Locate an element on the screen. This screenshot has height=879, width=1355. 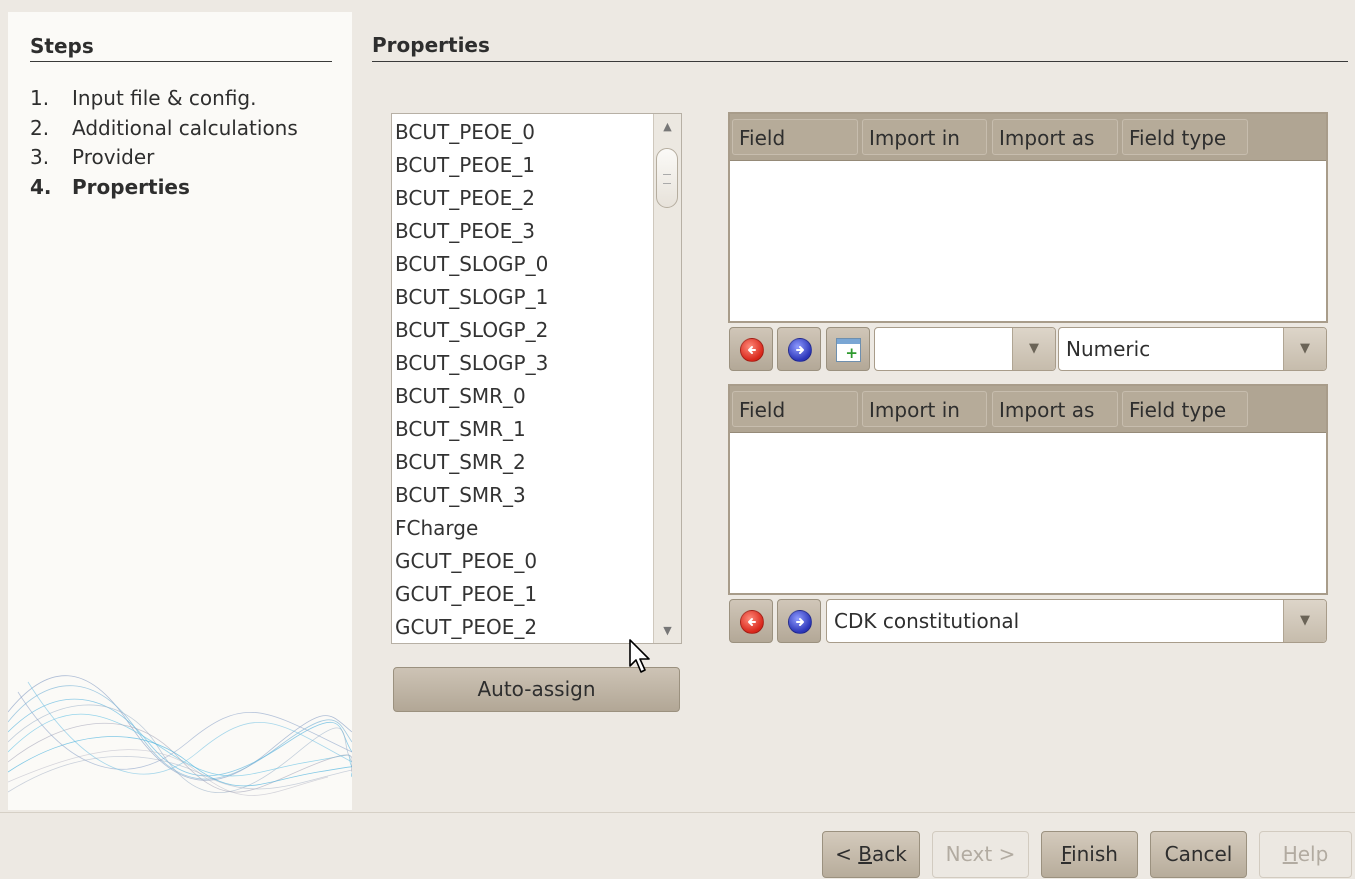
steps-heading-divider is located at coordinates (181, 61).